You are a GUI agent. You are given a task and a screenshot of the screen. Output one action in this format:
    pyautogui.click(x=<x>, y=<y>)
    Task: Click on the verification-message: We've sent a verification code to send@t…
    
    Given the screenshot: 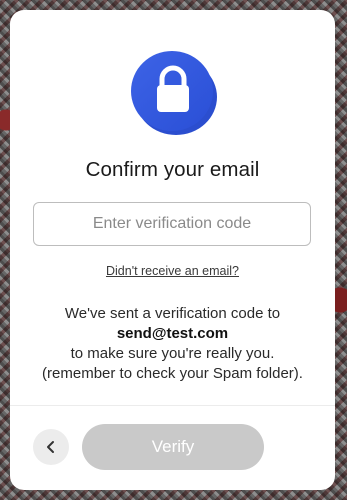 What is the action you would take?
    pyautogui.click(x=172, y=344)
    